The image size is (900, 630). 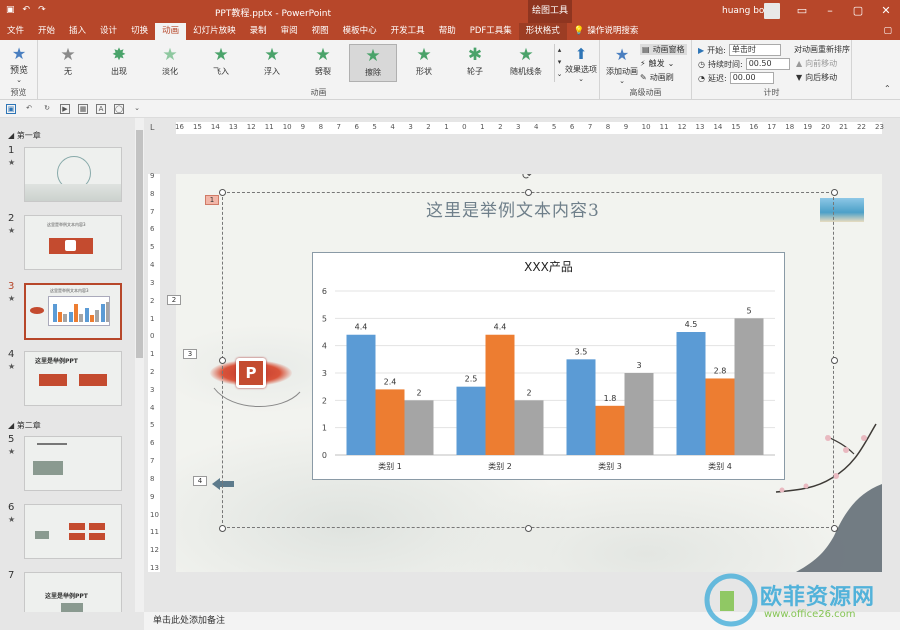 I want to click on tab-stop-icon: L, so click(x=152, y=127).